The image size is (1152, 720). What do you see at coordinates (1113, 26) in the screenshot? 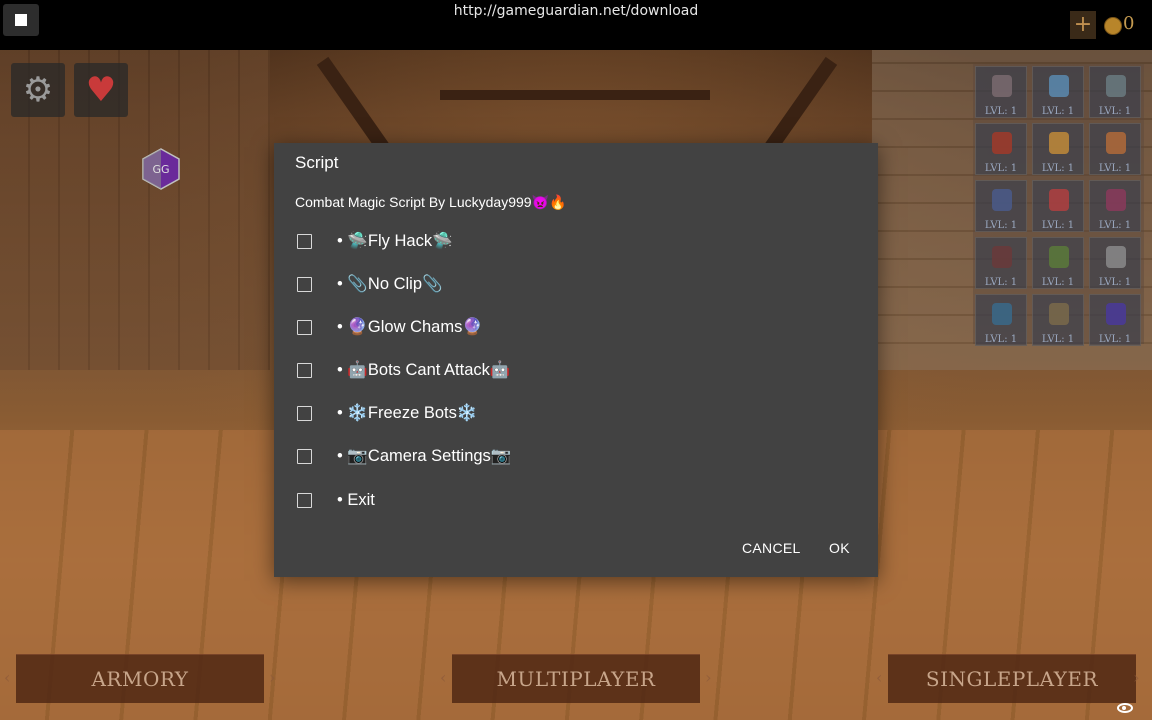
I see `coin-icon` at bounding box center [1113, 26].